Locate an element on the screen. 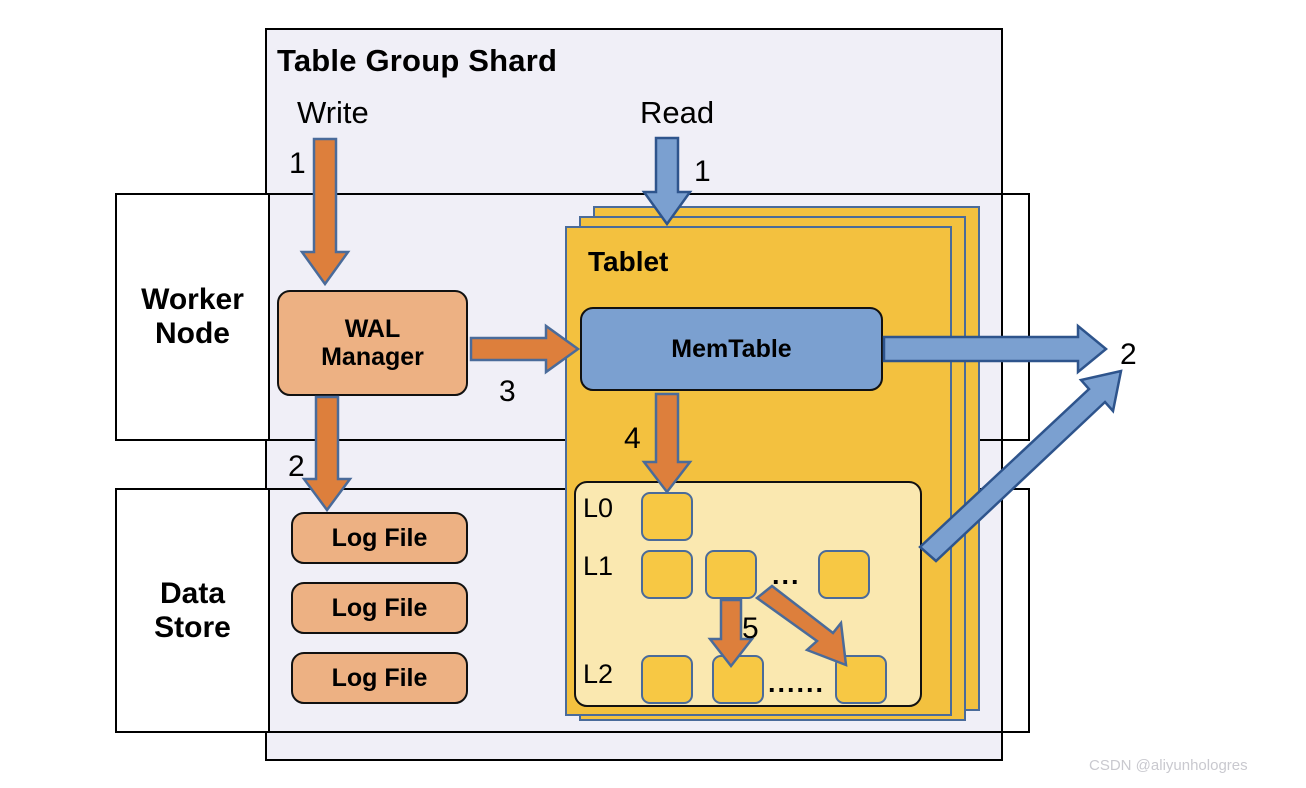  step-number-flush-4: 4 is located at coordinates (632, 438).